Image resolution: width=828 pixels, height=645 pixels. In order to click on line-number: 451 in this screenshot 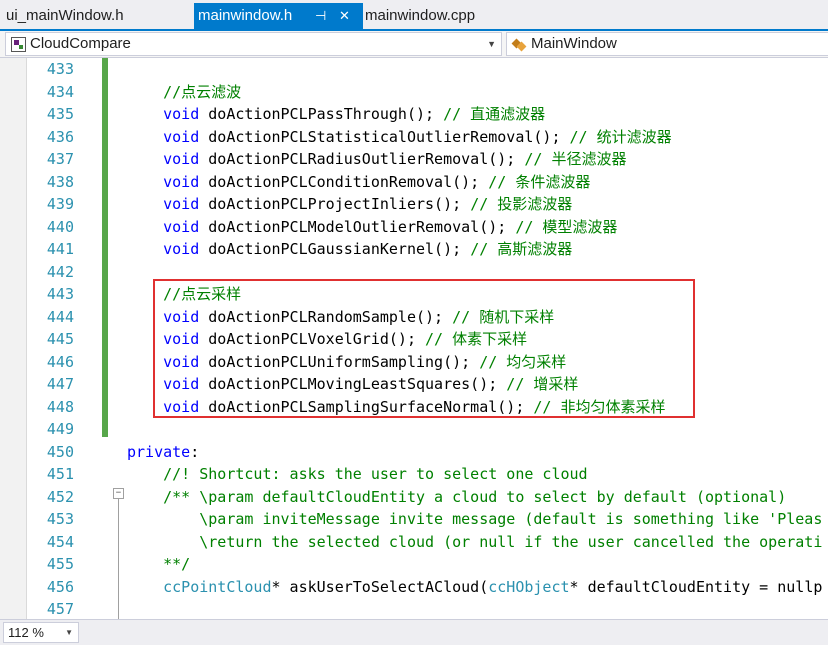, I will do `click(60, 474)`.